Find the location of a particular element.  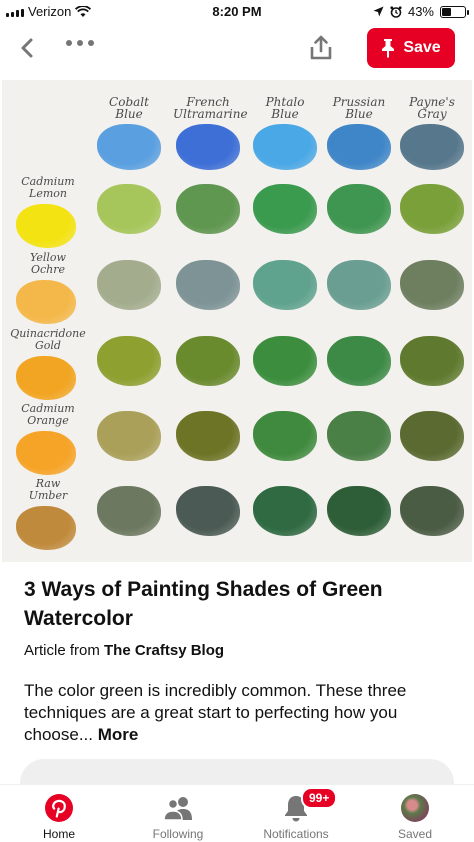

pushpin-icon is located at coordinates (388, 48).